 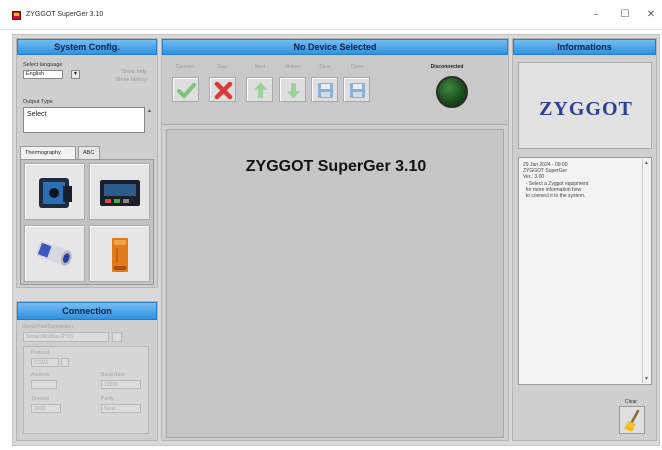 I want to click on maximize-button: ☐, so click(x=625, y=15).